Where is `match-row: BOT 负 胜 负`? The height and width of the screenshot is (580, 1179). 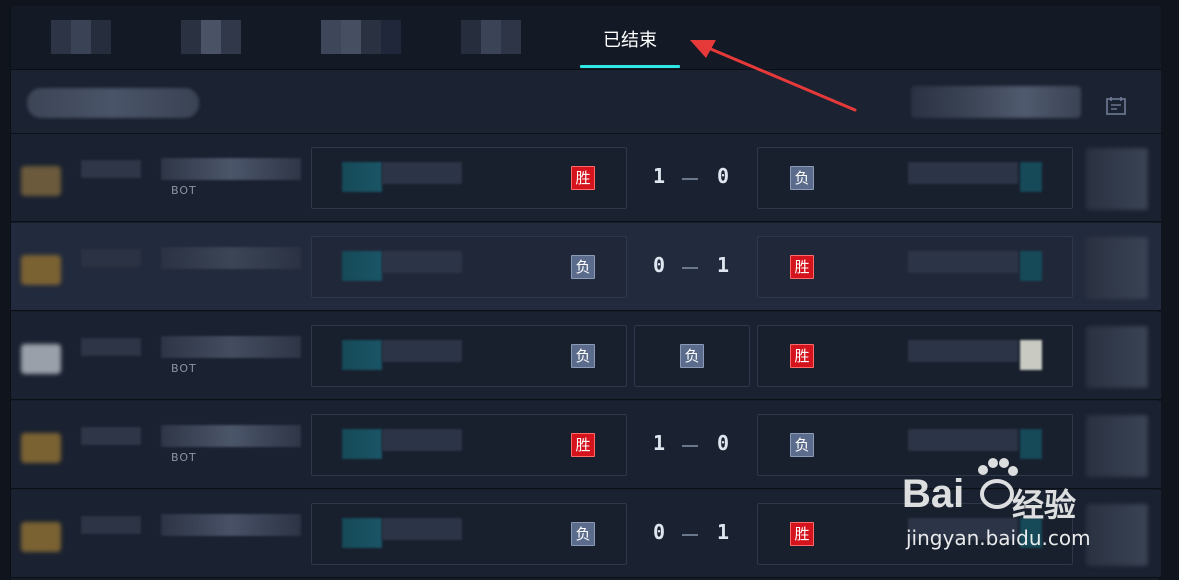 match-row: BOT 负 胜 负 is located at coordinates (586, 356).